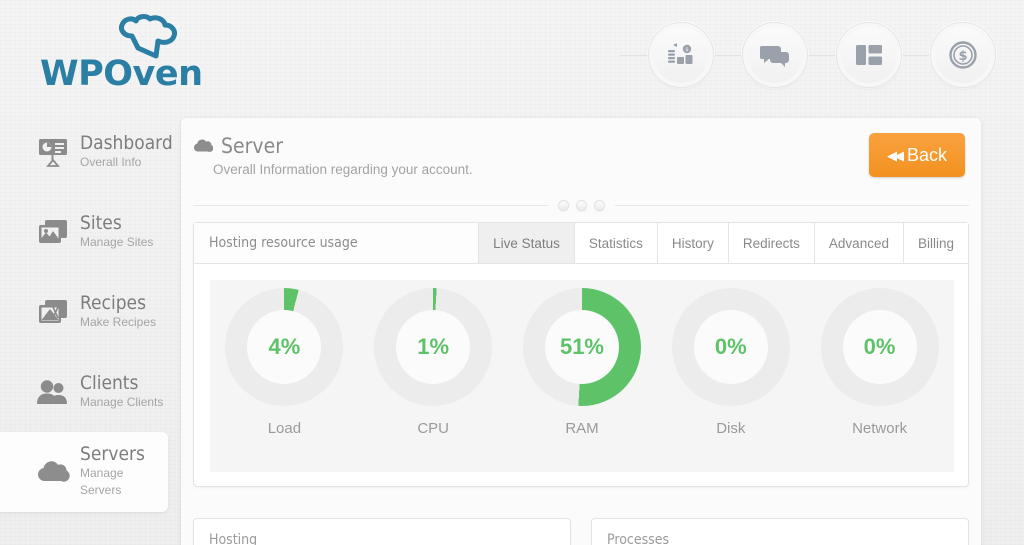 The width and height of the screenshot is (1024, 545). Describe the element at coordinates (53, 152) in the screenshot. I see `presentation-chart-icon` at that location.